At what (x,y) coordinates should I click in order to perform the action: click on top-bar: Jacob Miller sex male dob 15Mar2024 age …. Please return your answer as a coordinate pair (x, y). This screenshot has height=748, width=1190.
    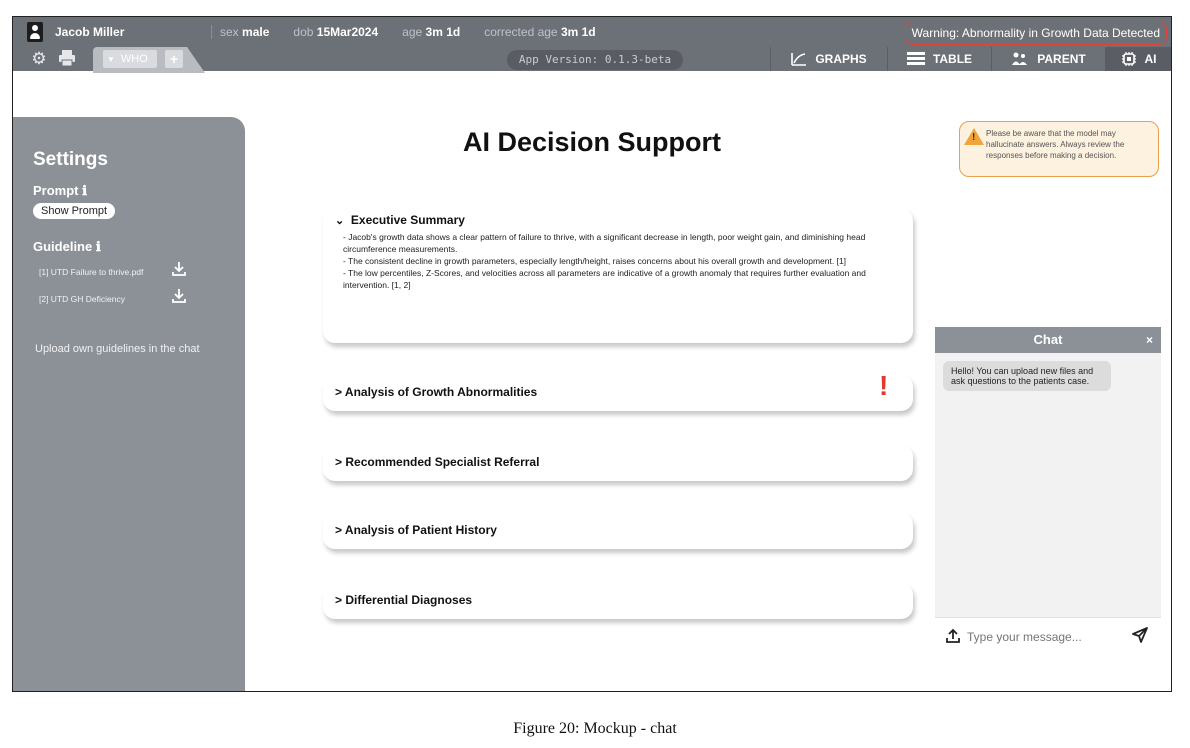
    Looking at the image, I should click on (592, 45).